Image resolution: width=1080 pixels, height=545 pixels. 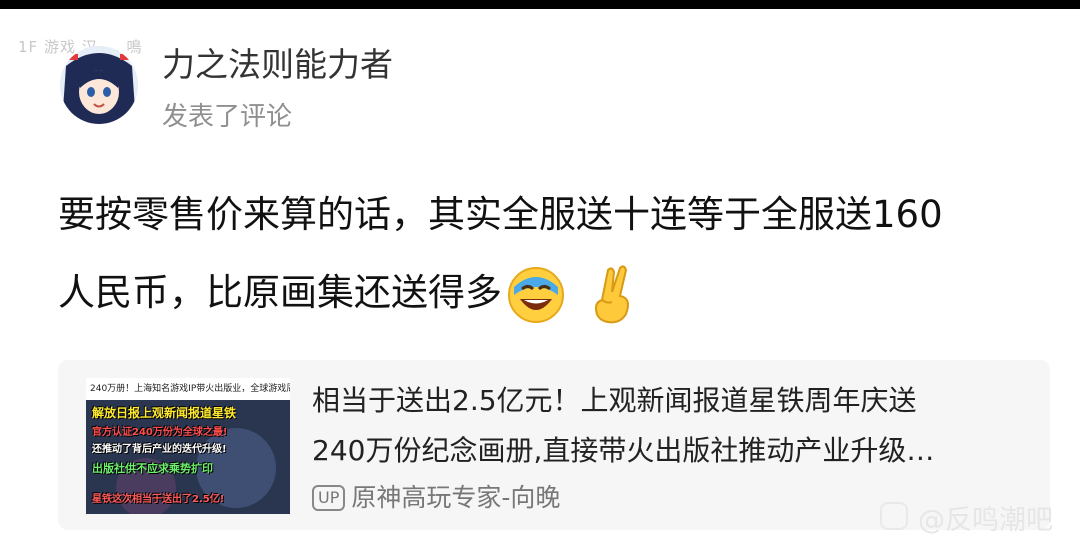 What do you see at coordinates (158, 499) in the screenshot?
I see `thumbnail-line-5: 星铁这次相当于送出了2.5亿!` at bounding box center [158, 499].